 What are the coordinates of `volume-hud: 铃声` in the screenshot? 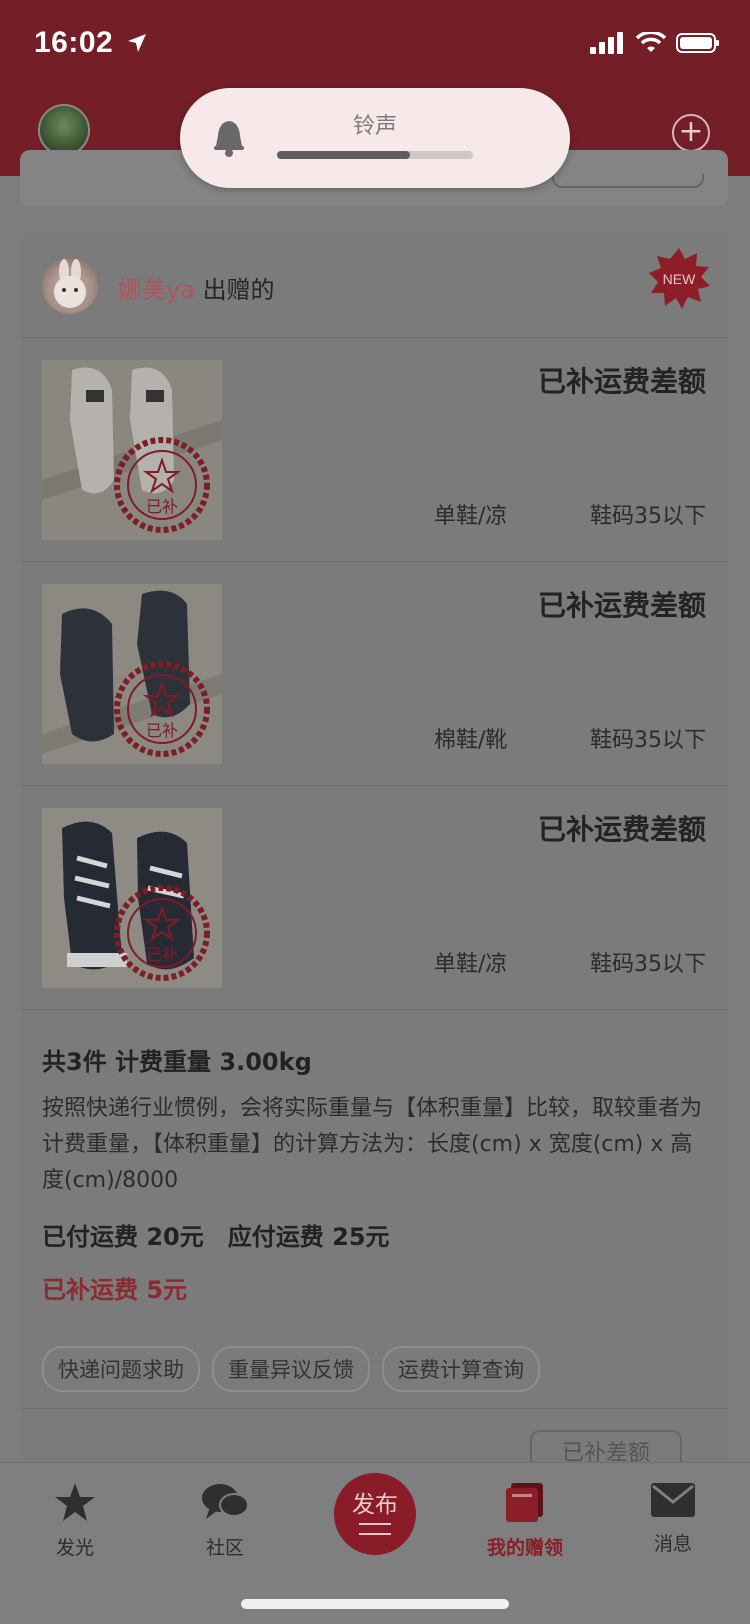 It's located at (375, 138).